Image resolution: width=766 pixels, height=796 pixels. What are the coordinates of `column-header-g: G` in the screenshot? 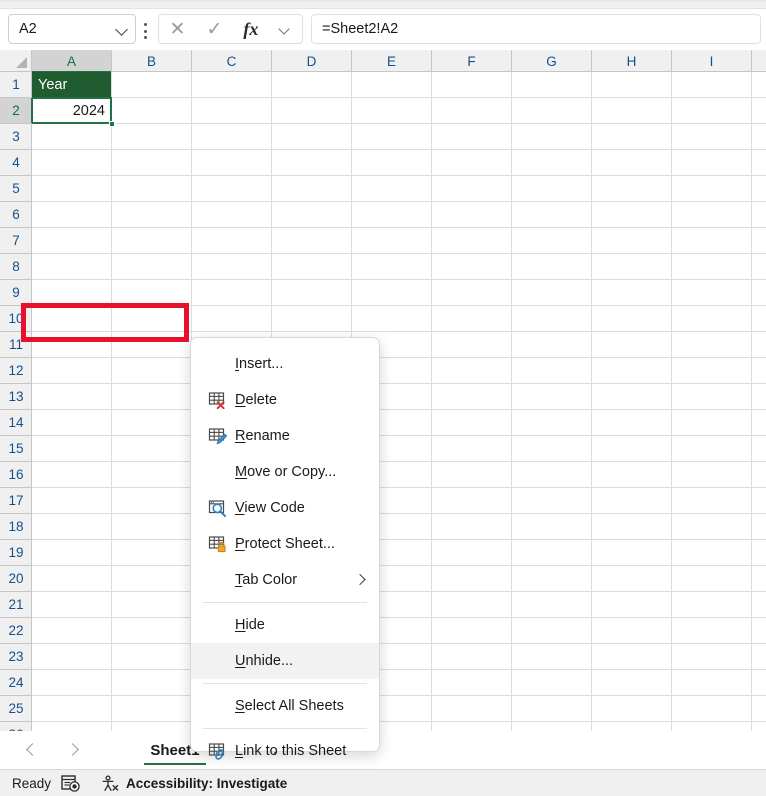 It's located at (552, 61).